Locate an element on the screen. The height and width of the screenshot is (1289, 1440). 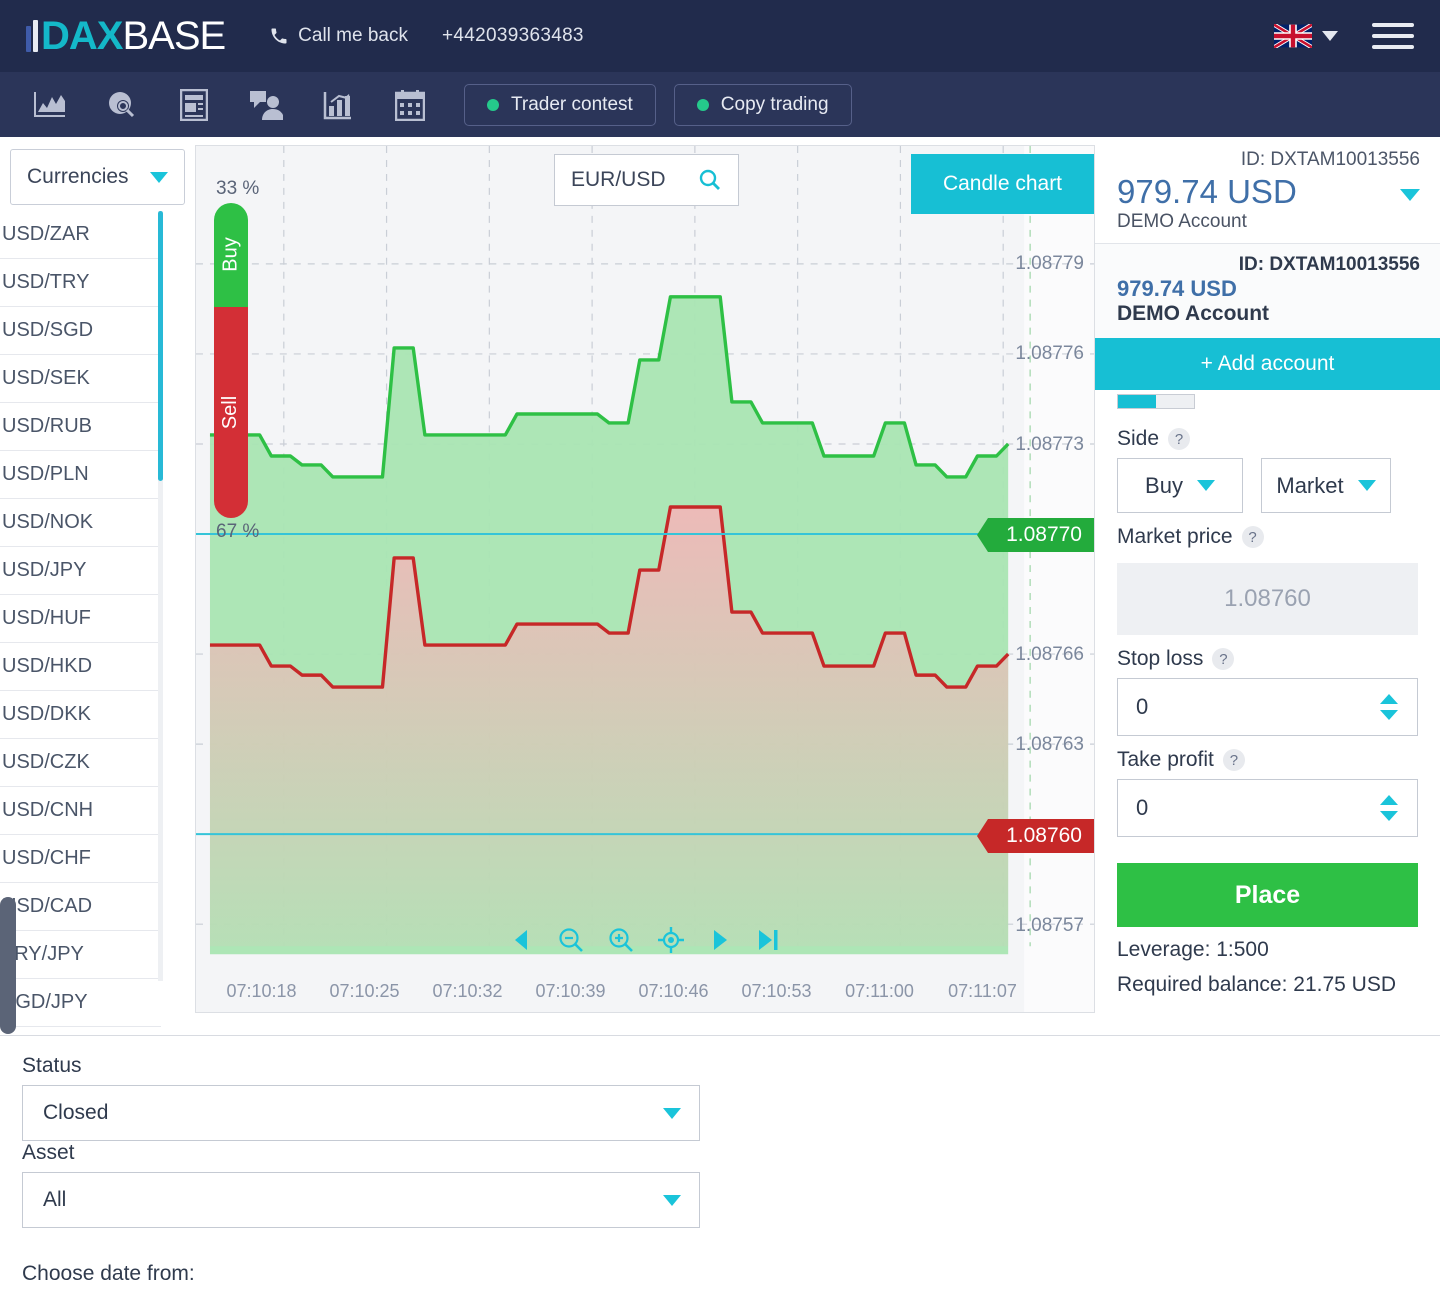
status-dot-icon is located at coordinates (702, 104).